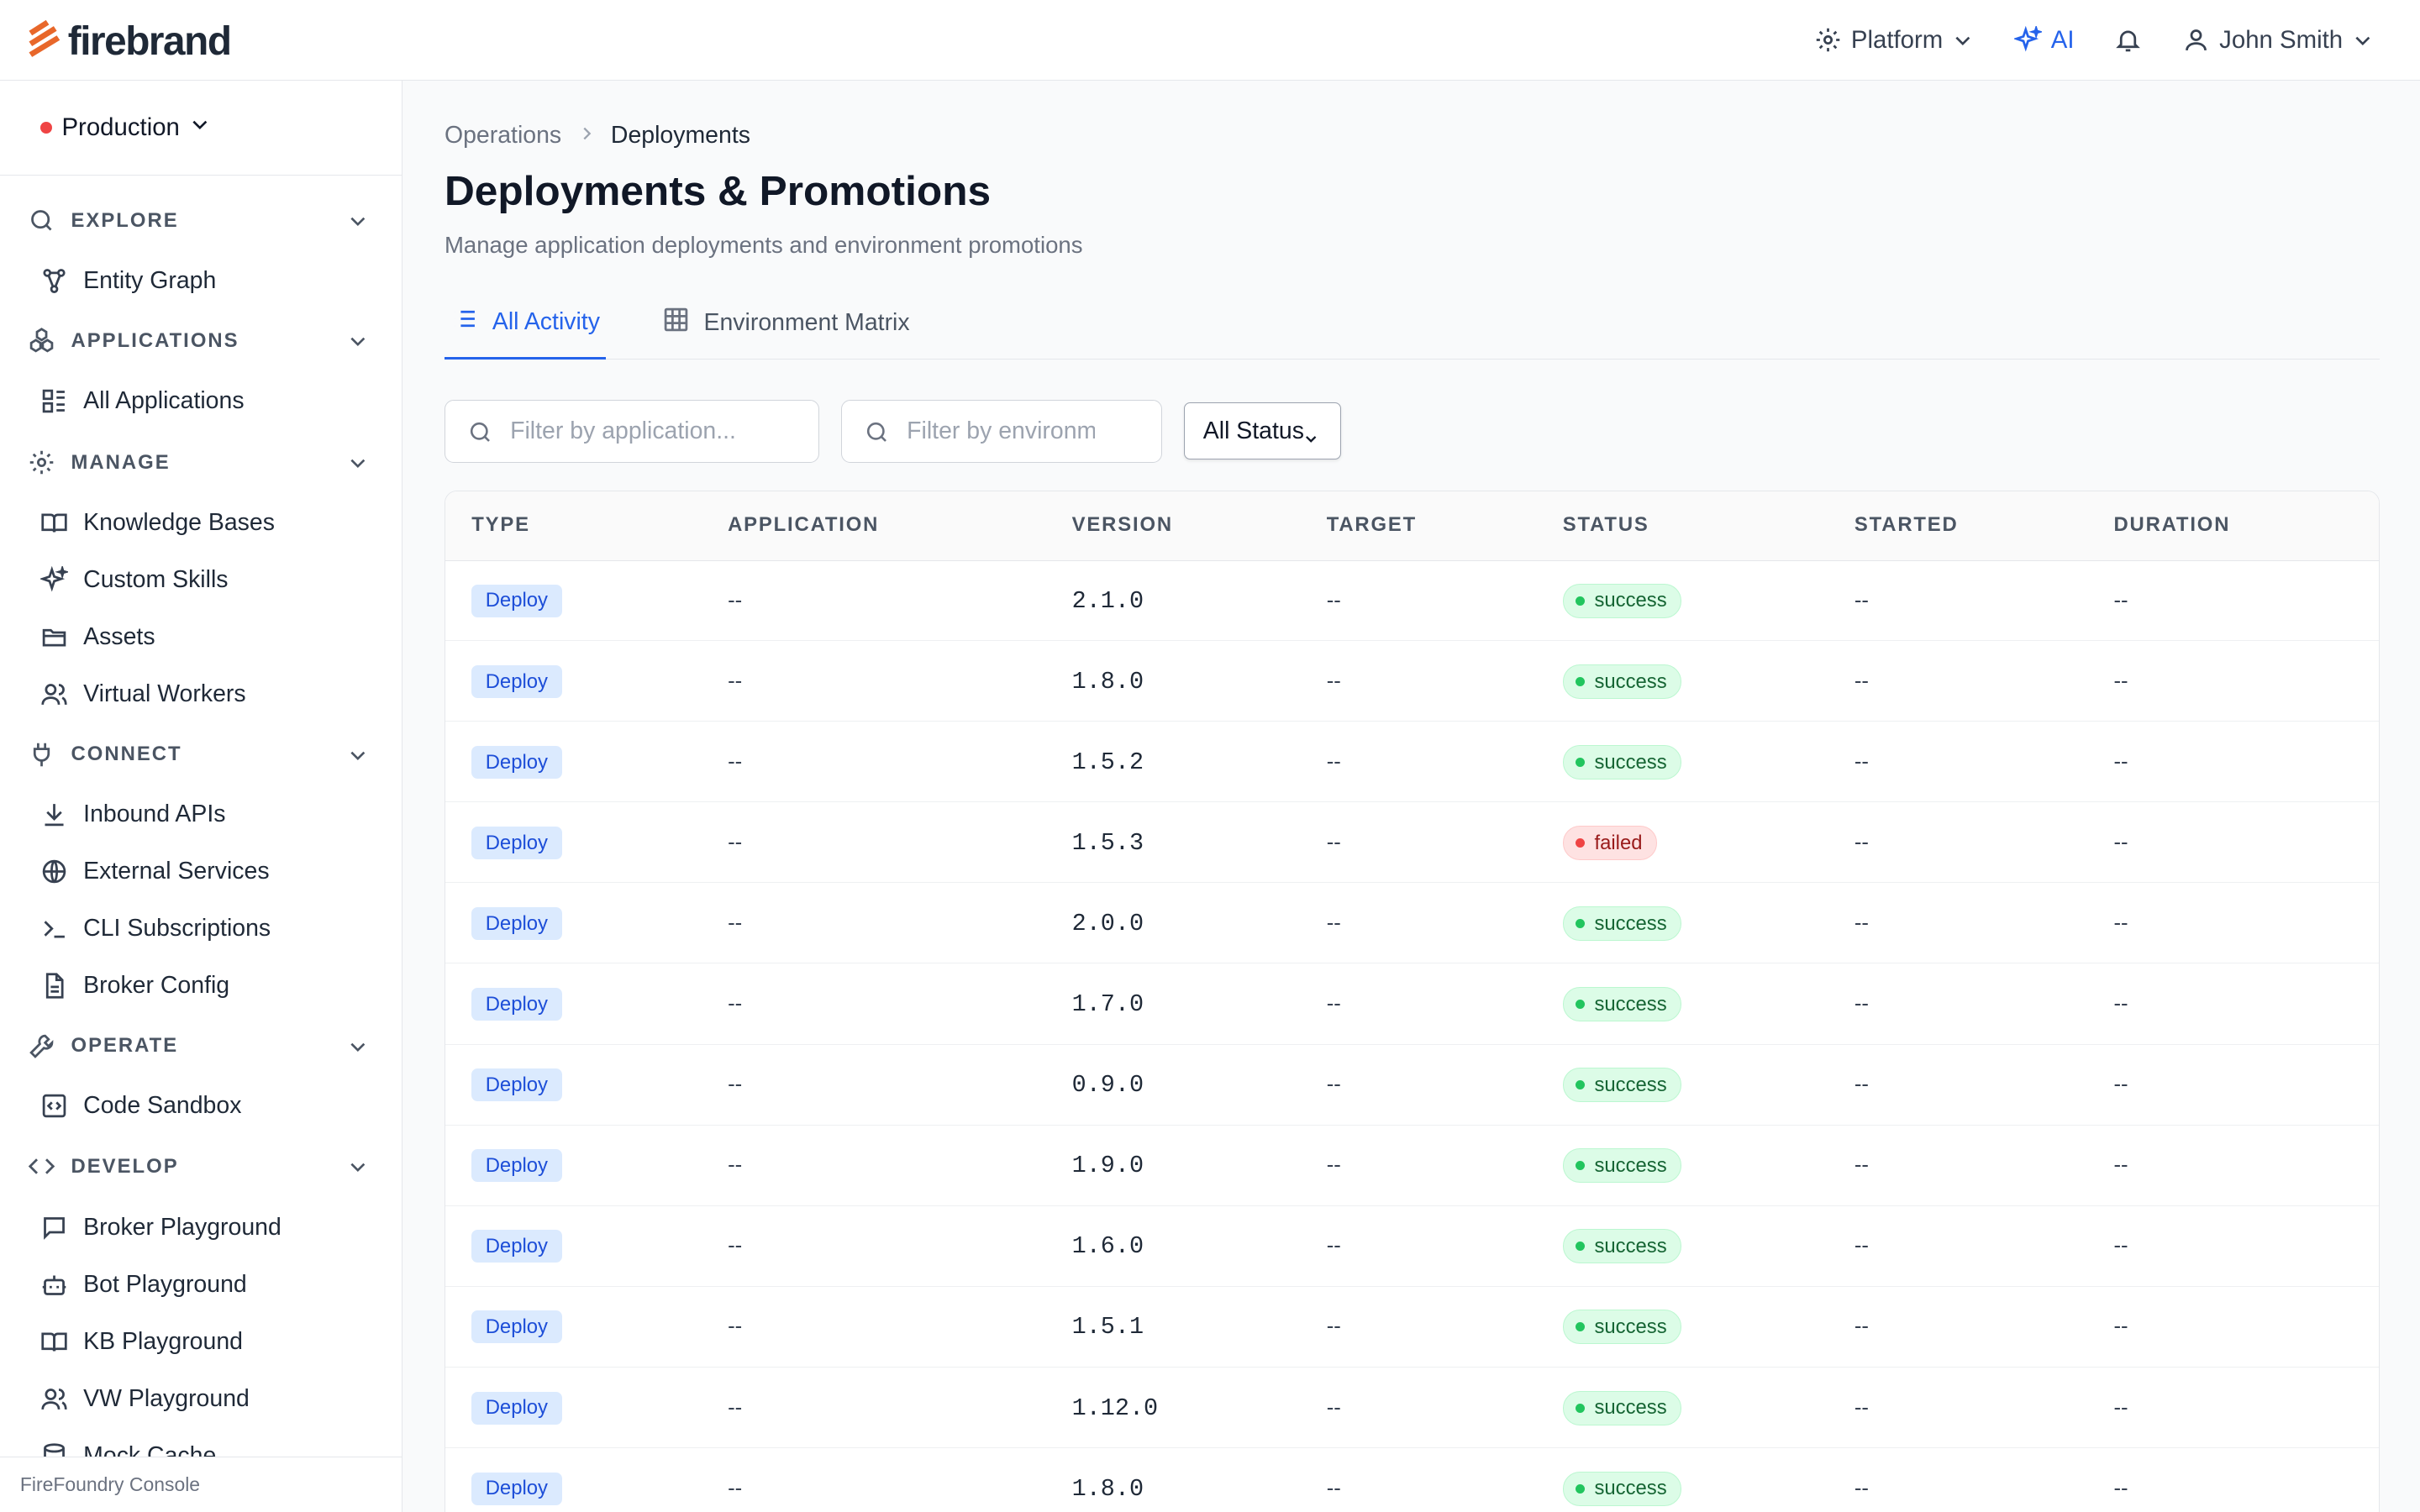  What do you see at coordinates (201, 929) in the screenshot?
I see `sidebar-item-cli-subscriptions: CLI Subscriptions` at bounding box center [201, 929].